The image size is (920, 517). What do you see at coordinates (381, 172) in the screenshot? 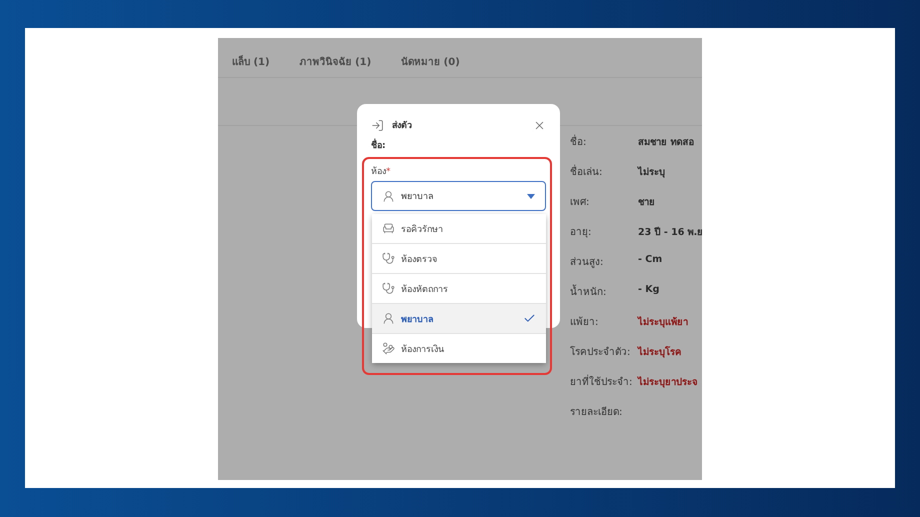
I see `field-label: ห้อง*` at bounding box center [381, 172].